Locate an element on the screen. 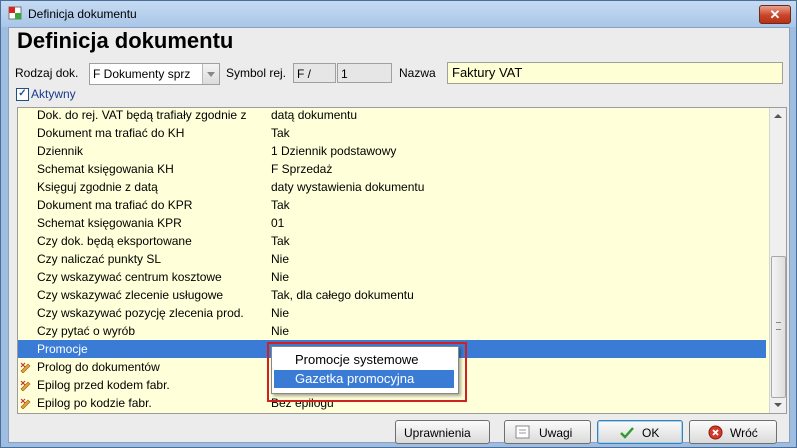 The image size is (797, 448). grid-row: Czy wskazywać pozycję zlecenia prod. Nie is located at coordinates (392, 313).